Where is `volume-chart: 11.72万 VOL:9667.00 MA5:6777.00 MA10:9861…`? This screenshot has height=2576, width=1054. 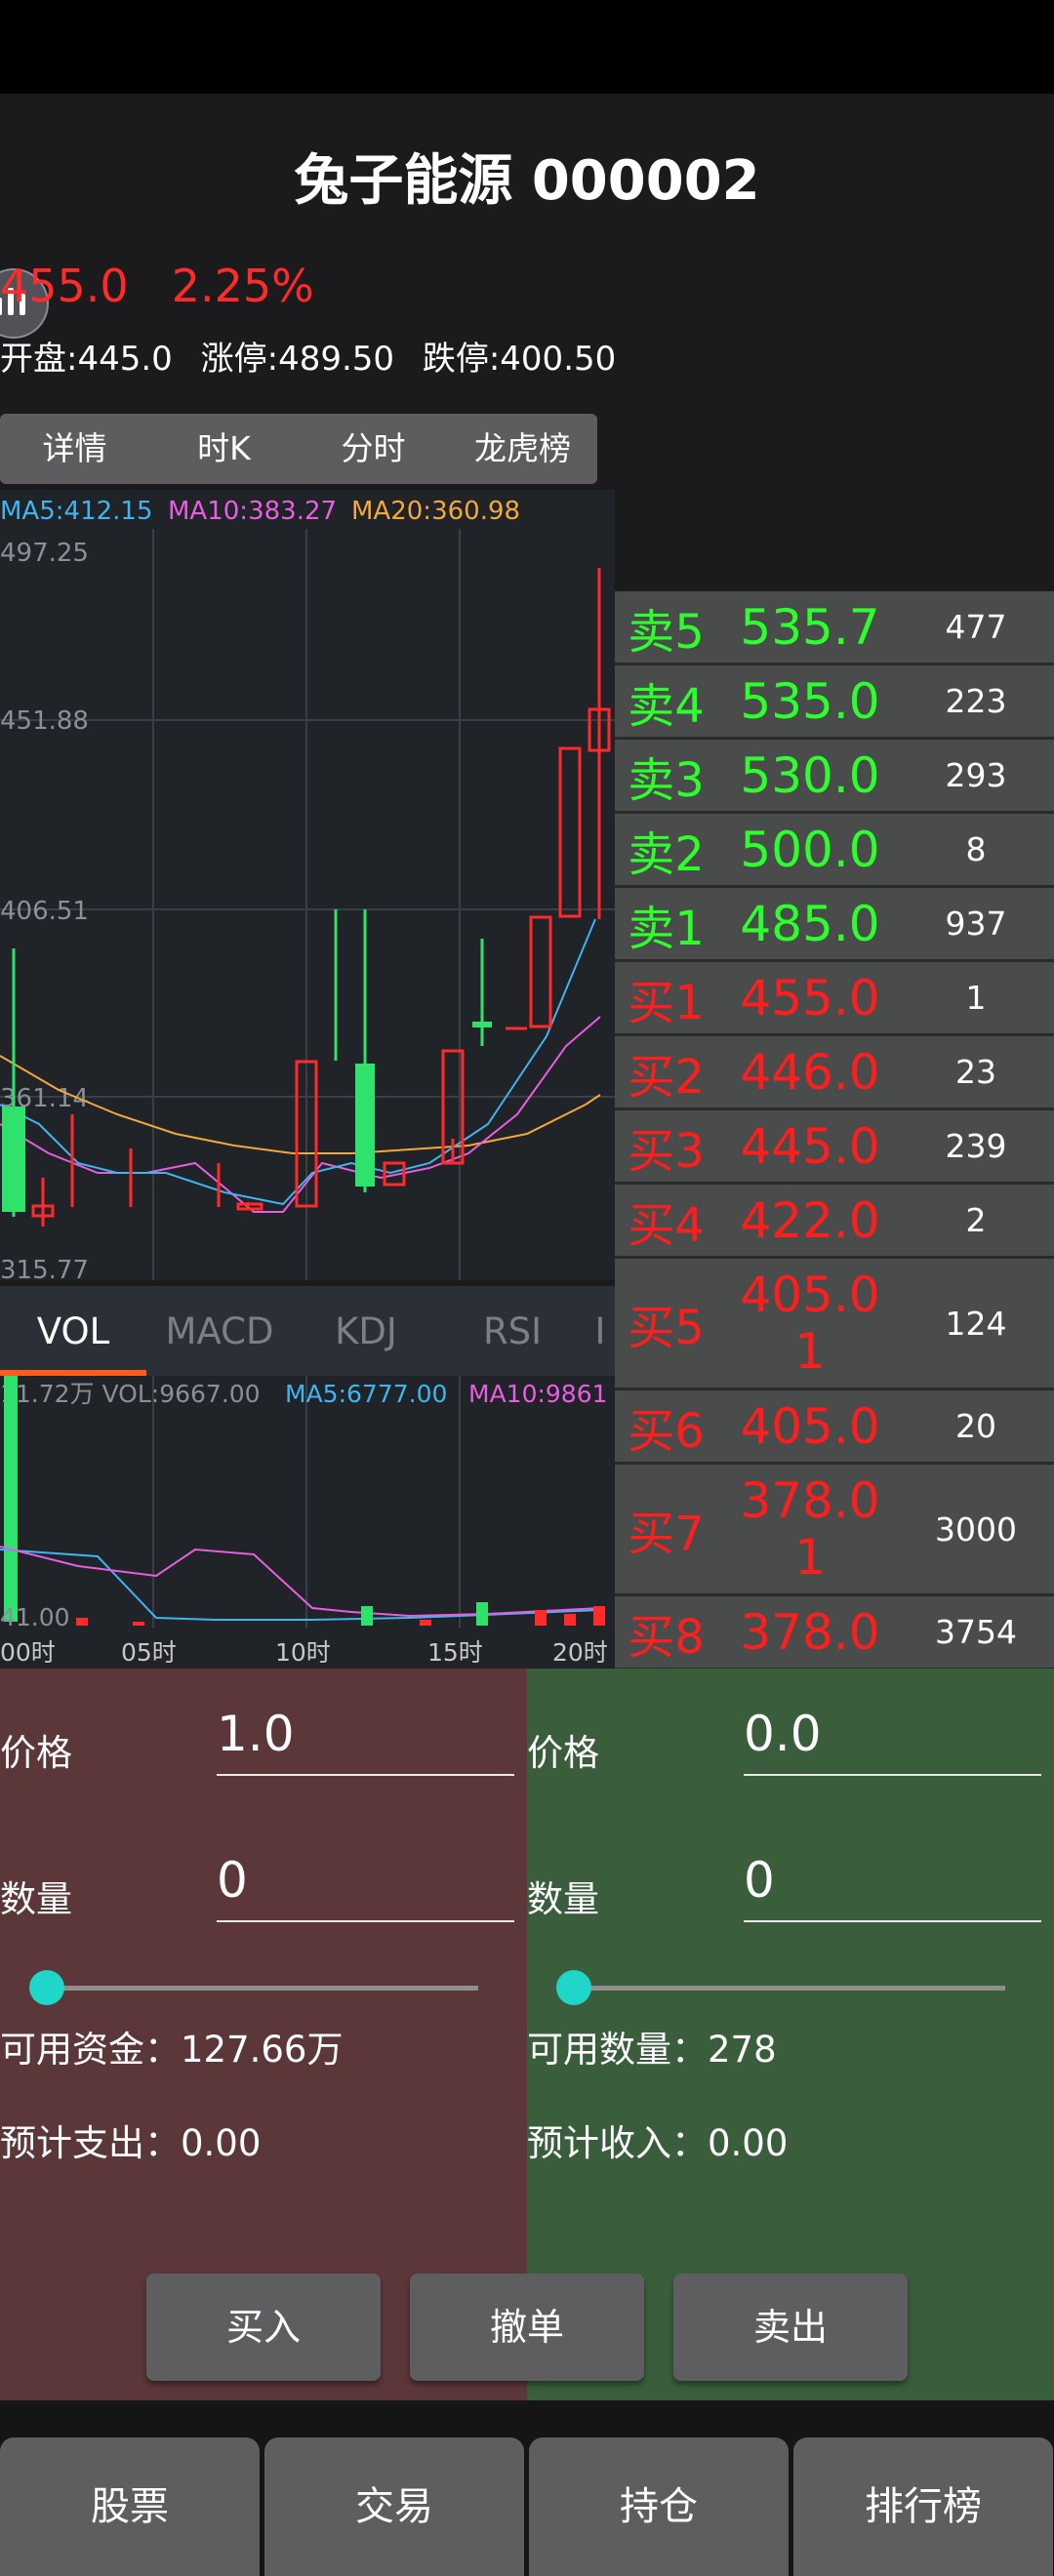
volume-chart: 11.72万 VOL:9667.00 MA5:6777.00 MA10:9861… is located at coordinates (307, 1522).